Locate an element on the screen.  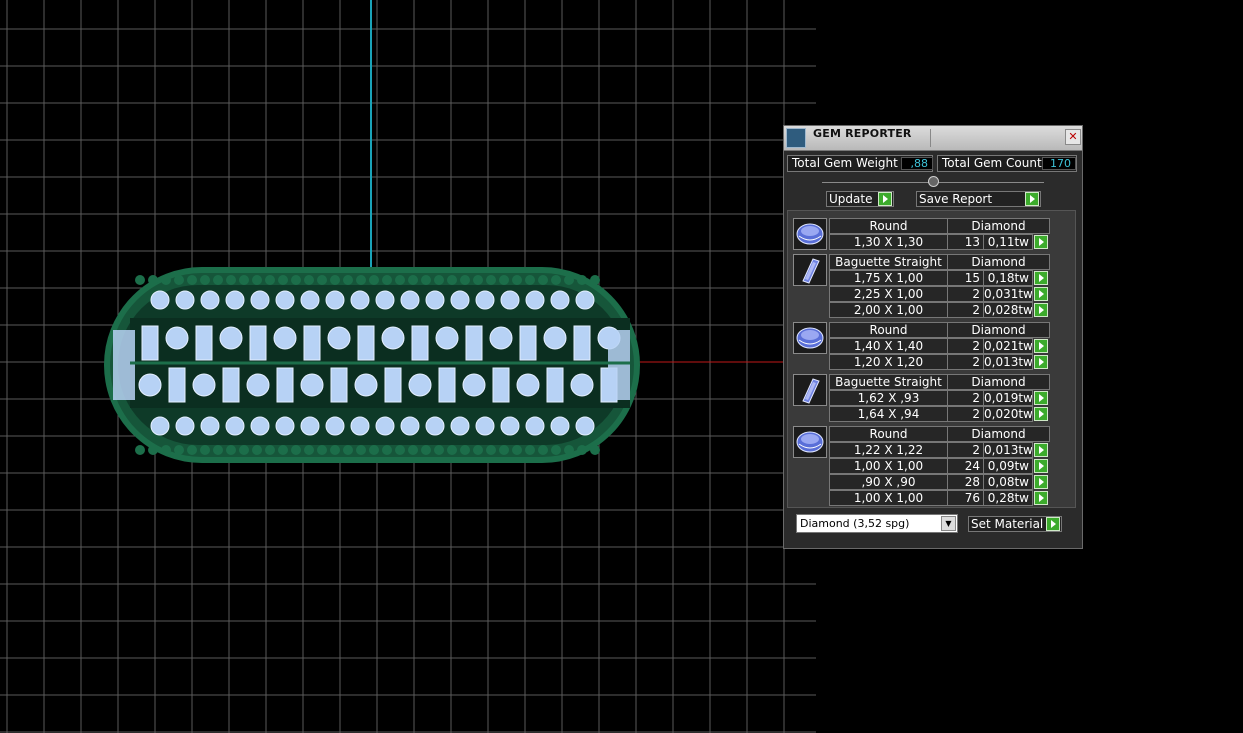
gem-size-cell: 1,40 X 1,40 is located at coordinates (888, 346).